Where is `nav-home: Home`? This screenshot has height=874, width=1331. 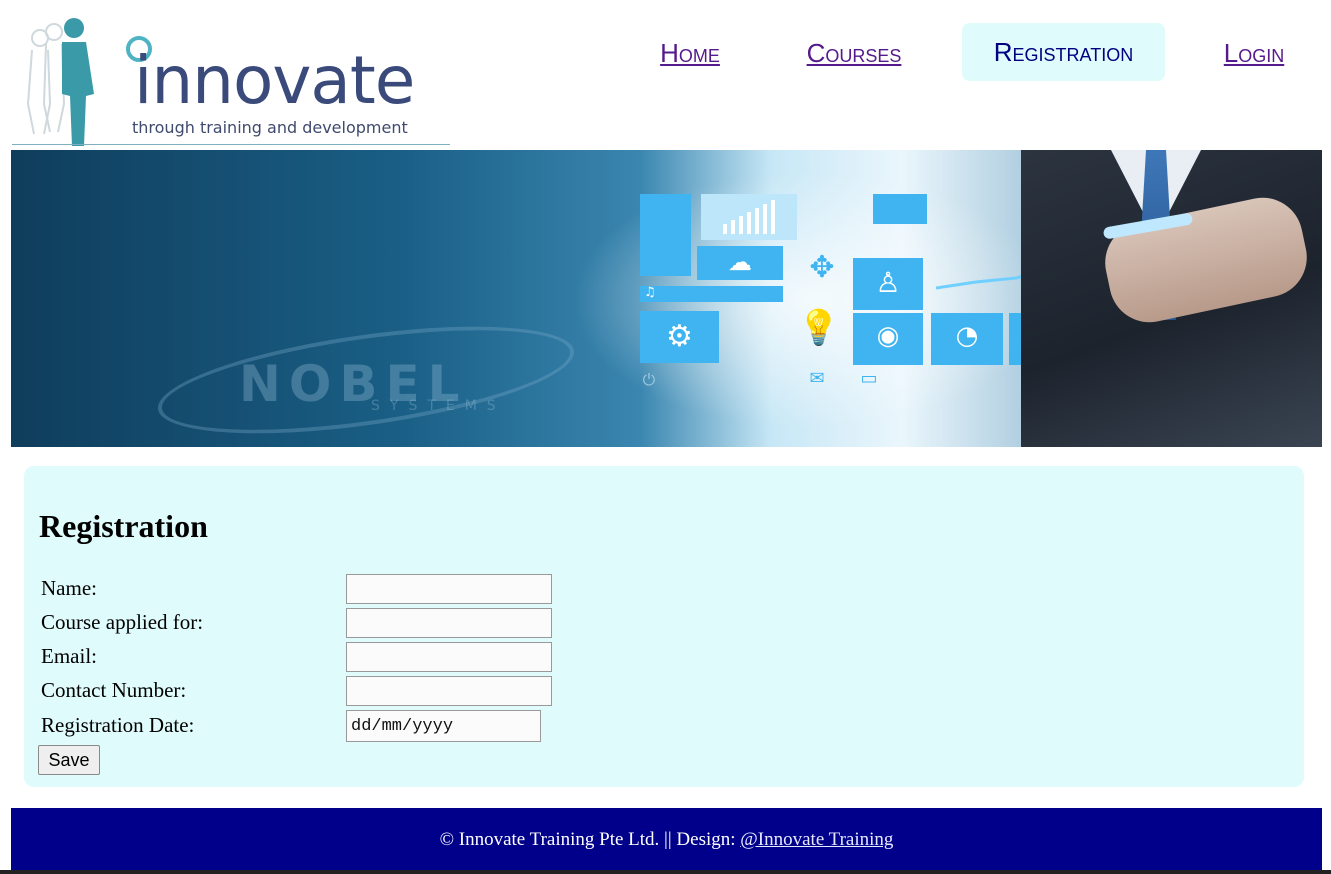 nav-home: Home is located at coordinates (690, 53).